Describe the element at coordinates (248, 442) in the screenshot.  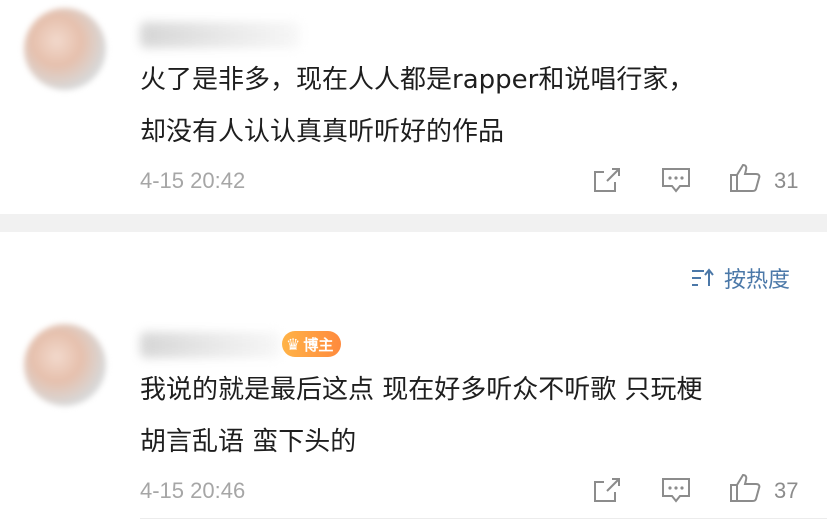
I see `comment-text-line: 胡言乱语 蛮下头的` at that location.